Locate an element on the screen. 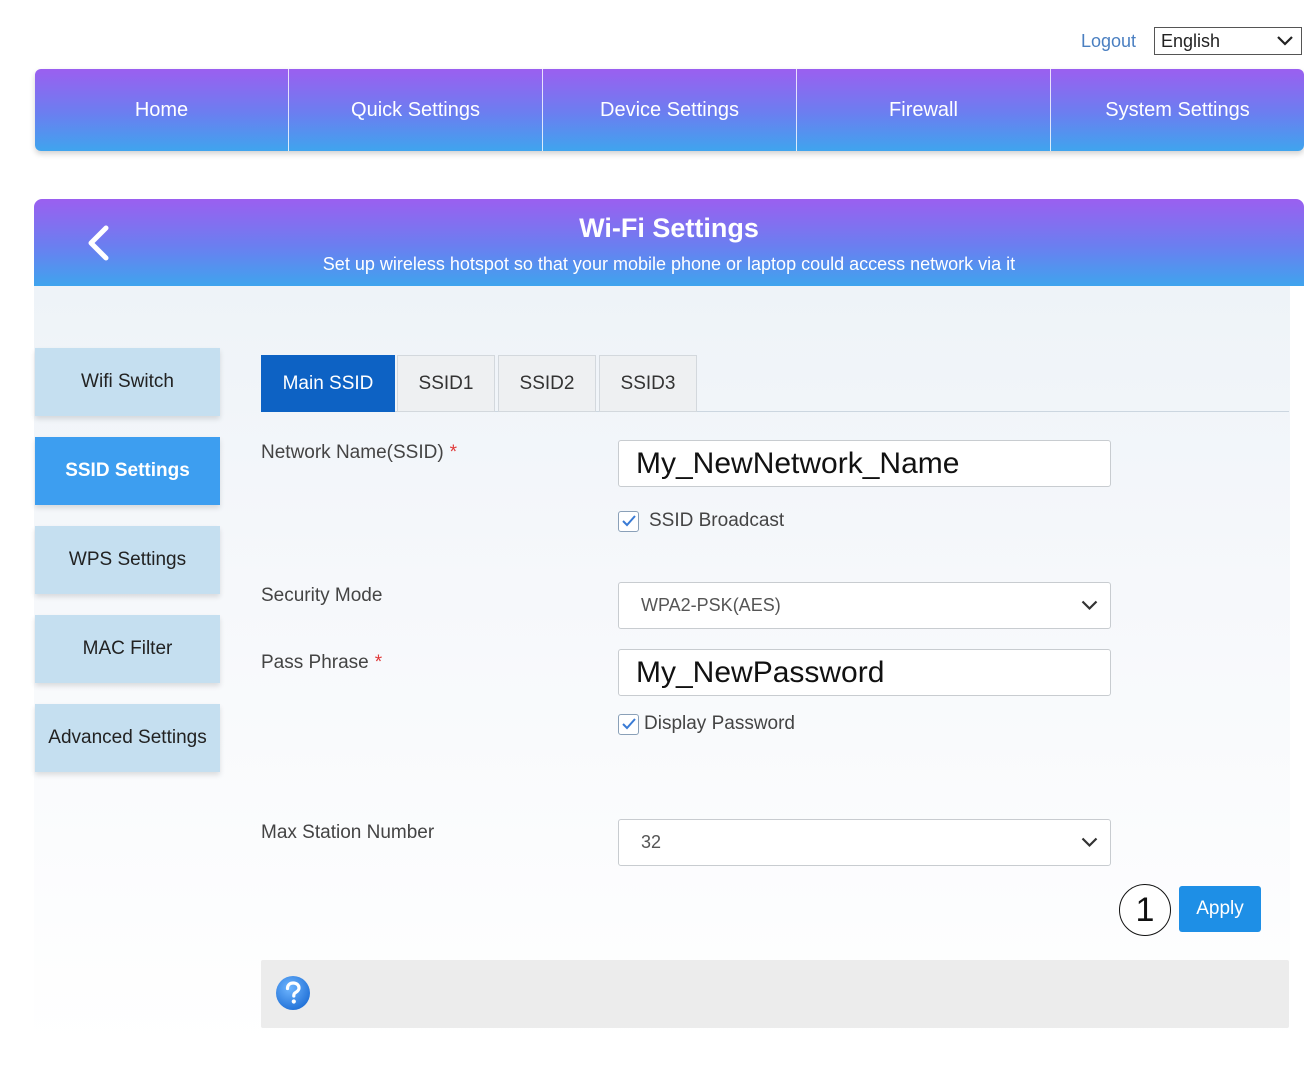 The width and height of the screenshot is (1304, 1080). display-password-label: Display Password is located at coordinates (719, 723).